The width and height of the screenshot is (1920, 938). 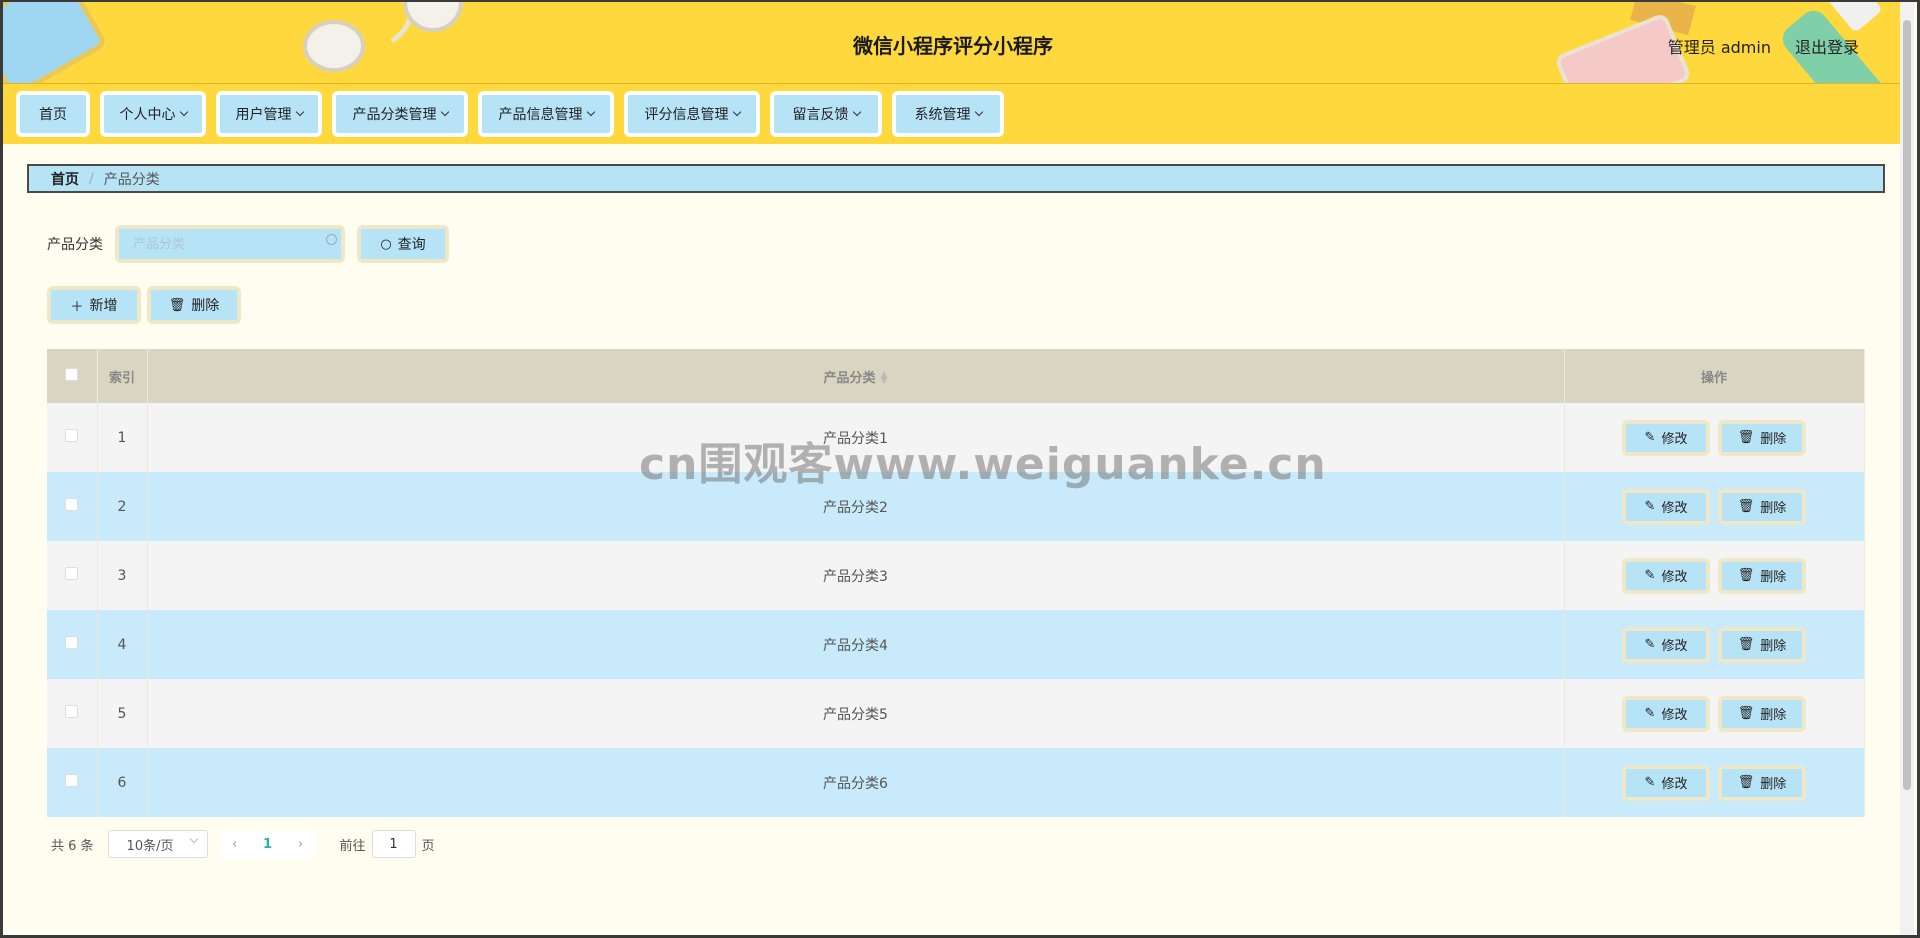 What do you see at coordinates (956, 713) in the screenshot?
I see `table-row: 5 产品分类5 ✎ 修改 🗑 删除` at bounding box center [956, 713].